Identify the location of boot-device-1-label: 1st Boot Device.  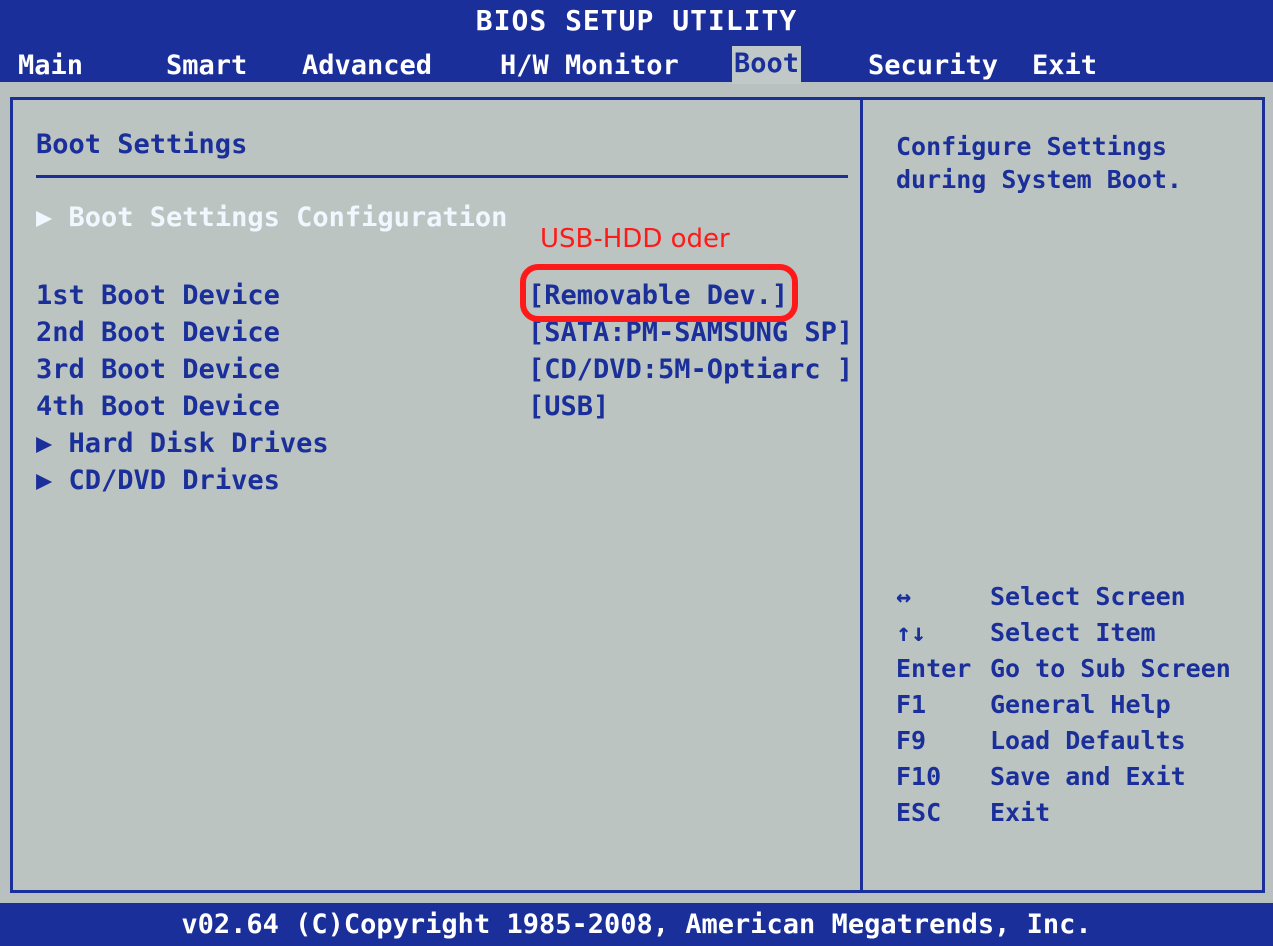
(158, 295).